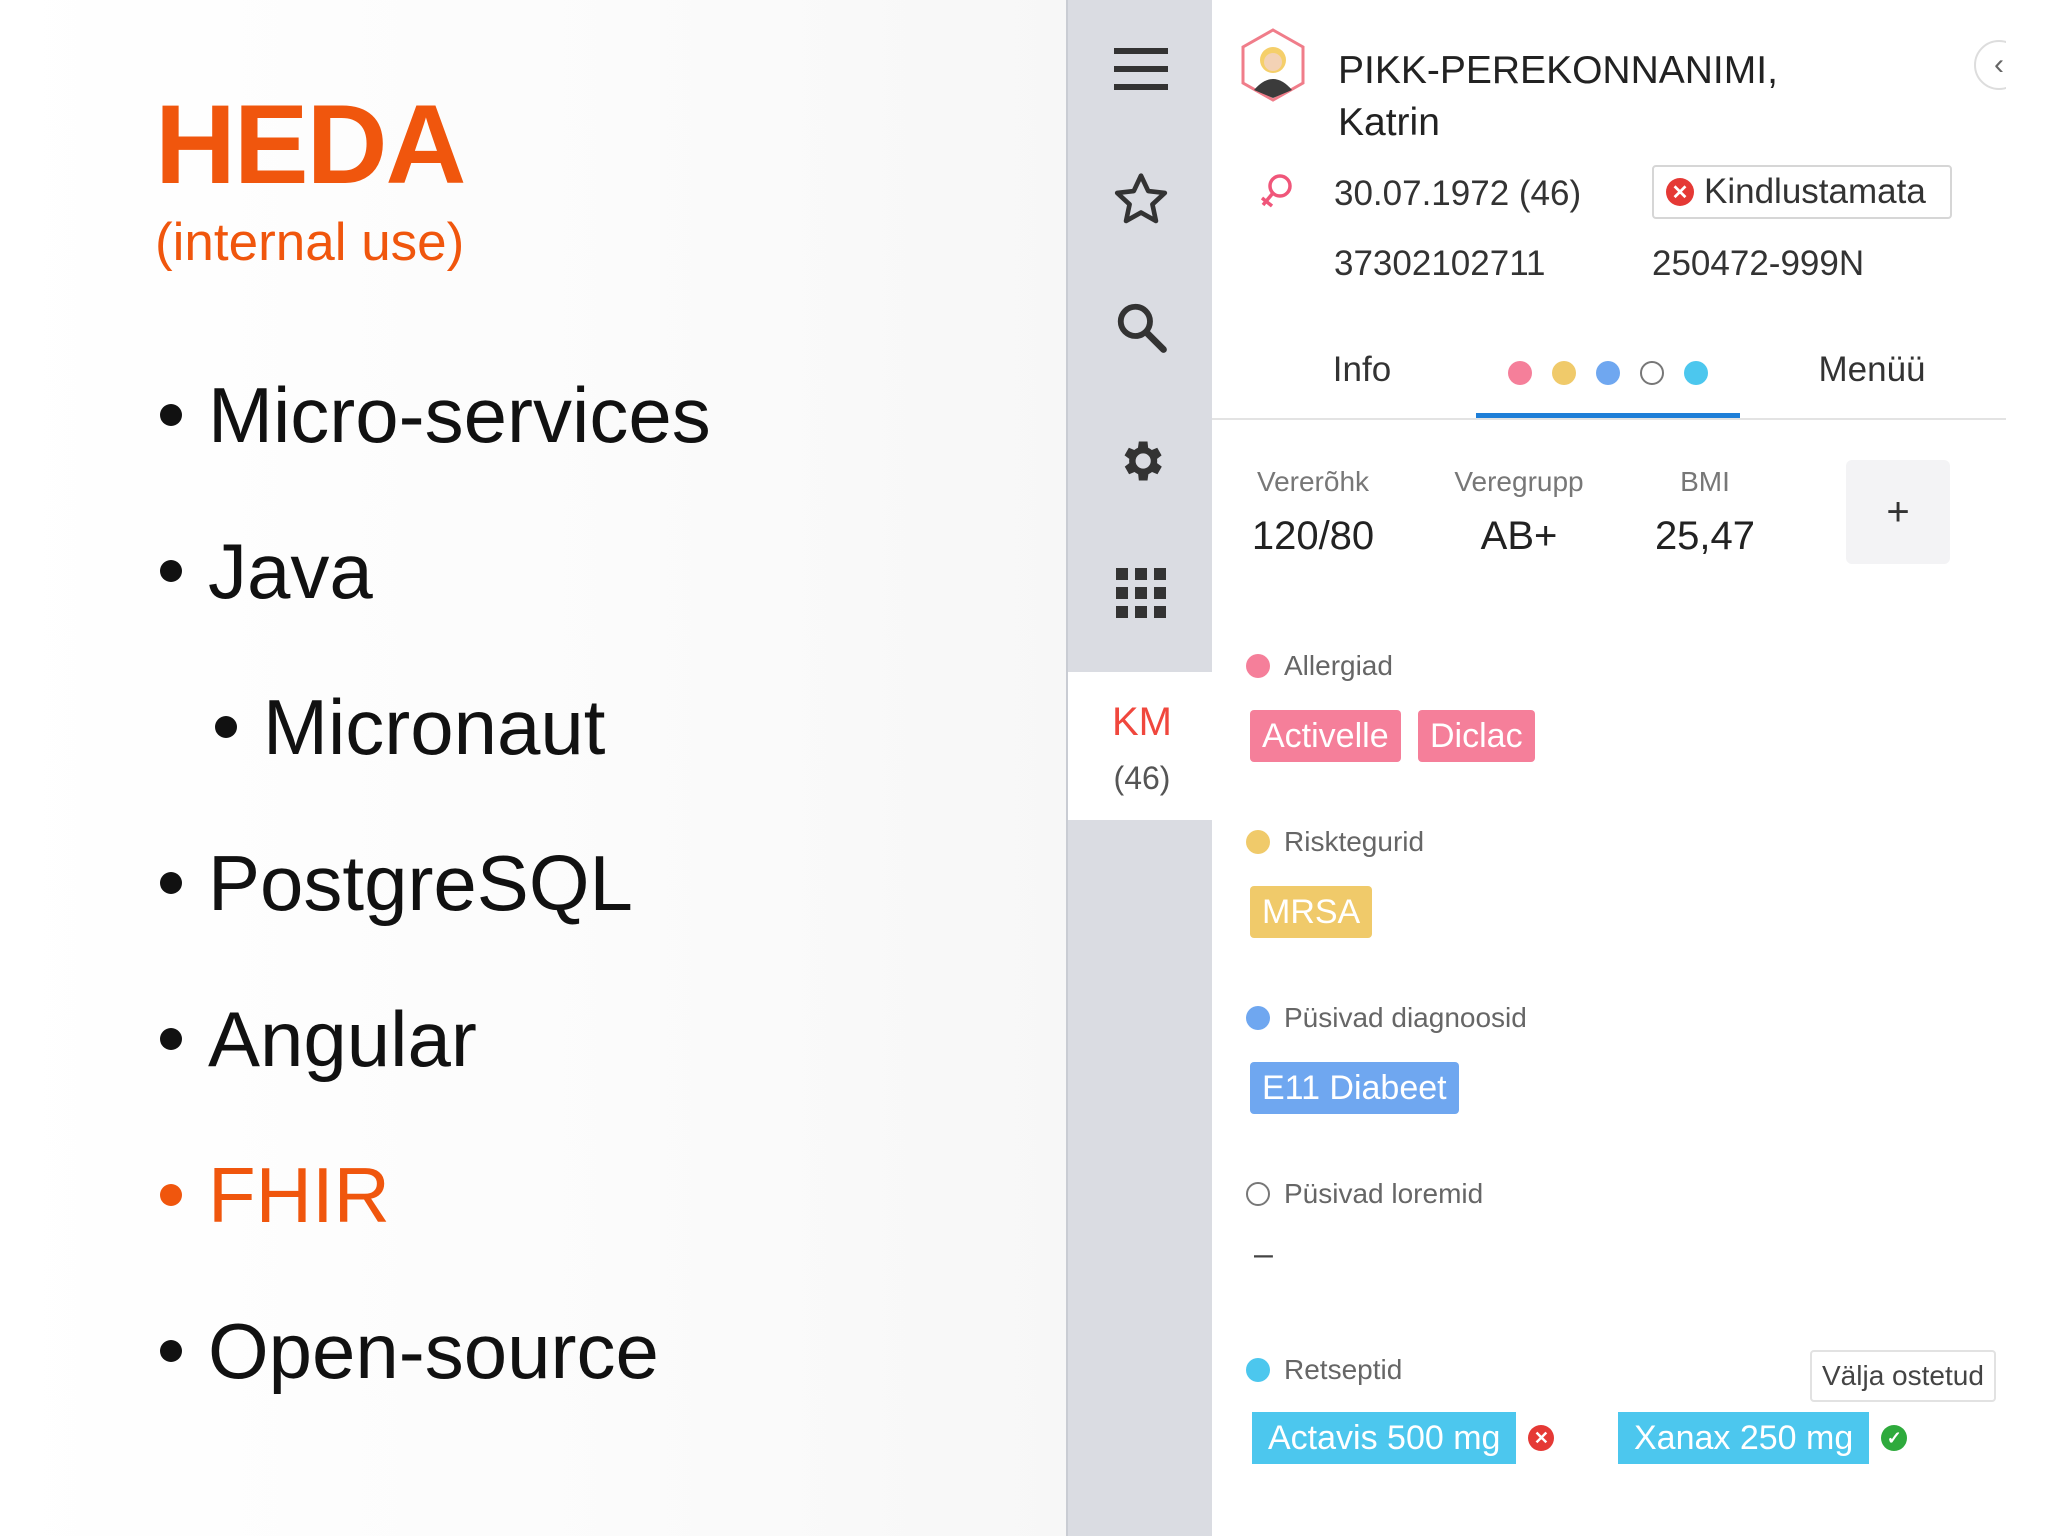 The width and height of the screenshot is (2048, 1536). I want to click on vital-label: Veregrupp, so click(1519, 481).